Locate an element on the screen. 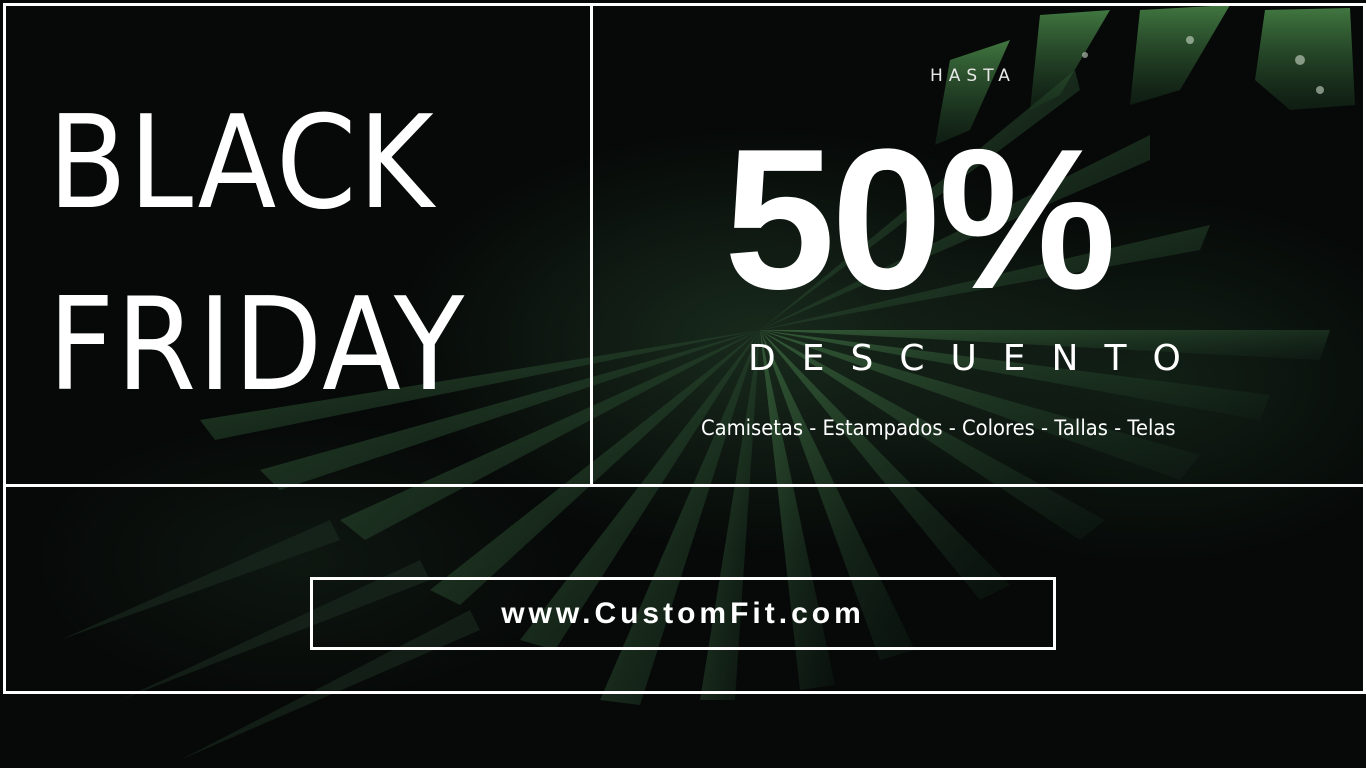 The height and width of the screenshot is (768, 1366). discount-label: DESCUENTO is located at coordinates (977, 358).